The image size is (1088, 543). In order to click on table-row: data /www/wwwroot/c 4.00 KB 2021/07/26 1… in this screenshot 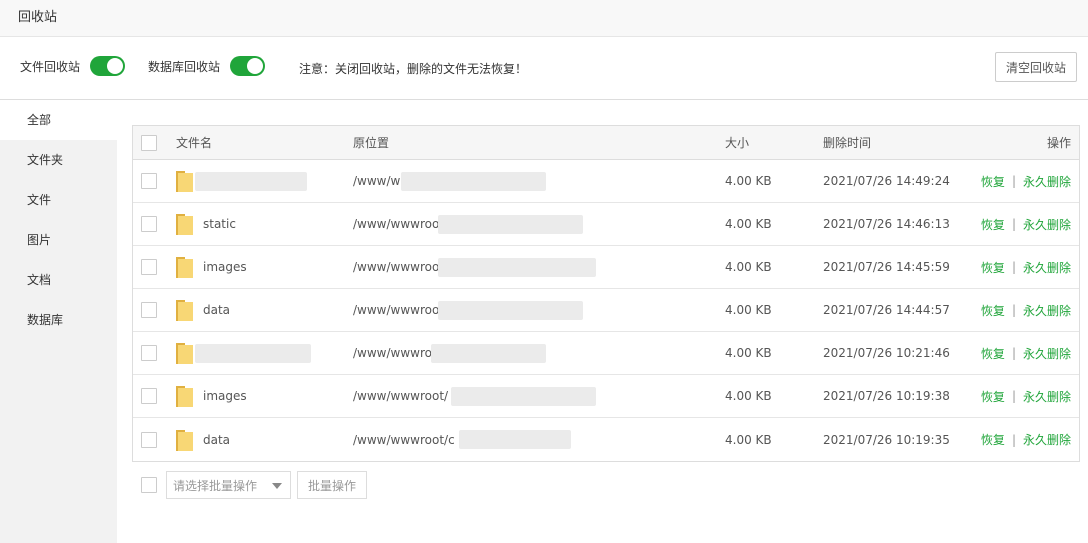, I will do `click(606, 439)`.